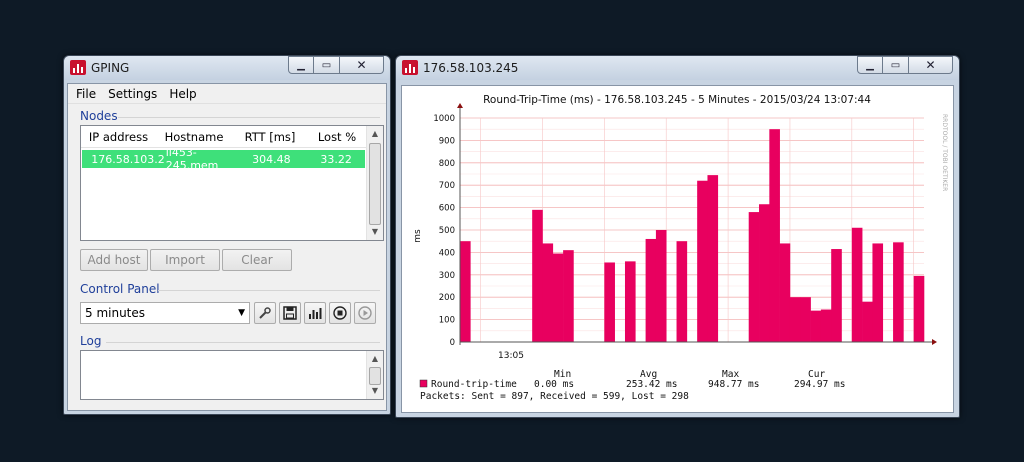  I want to click on stats-avg-value: 253.42 ms, so click(651, 384).